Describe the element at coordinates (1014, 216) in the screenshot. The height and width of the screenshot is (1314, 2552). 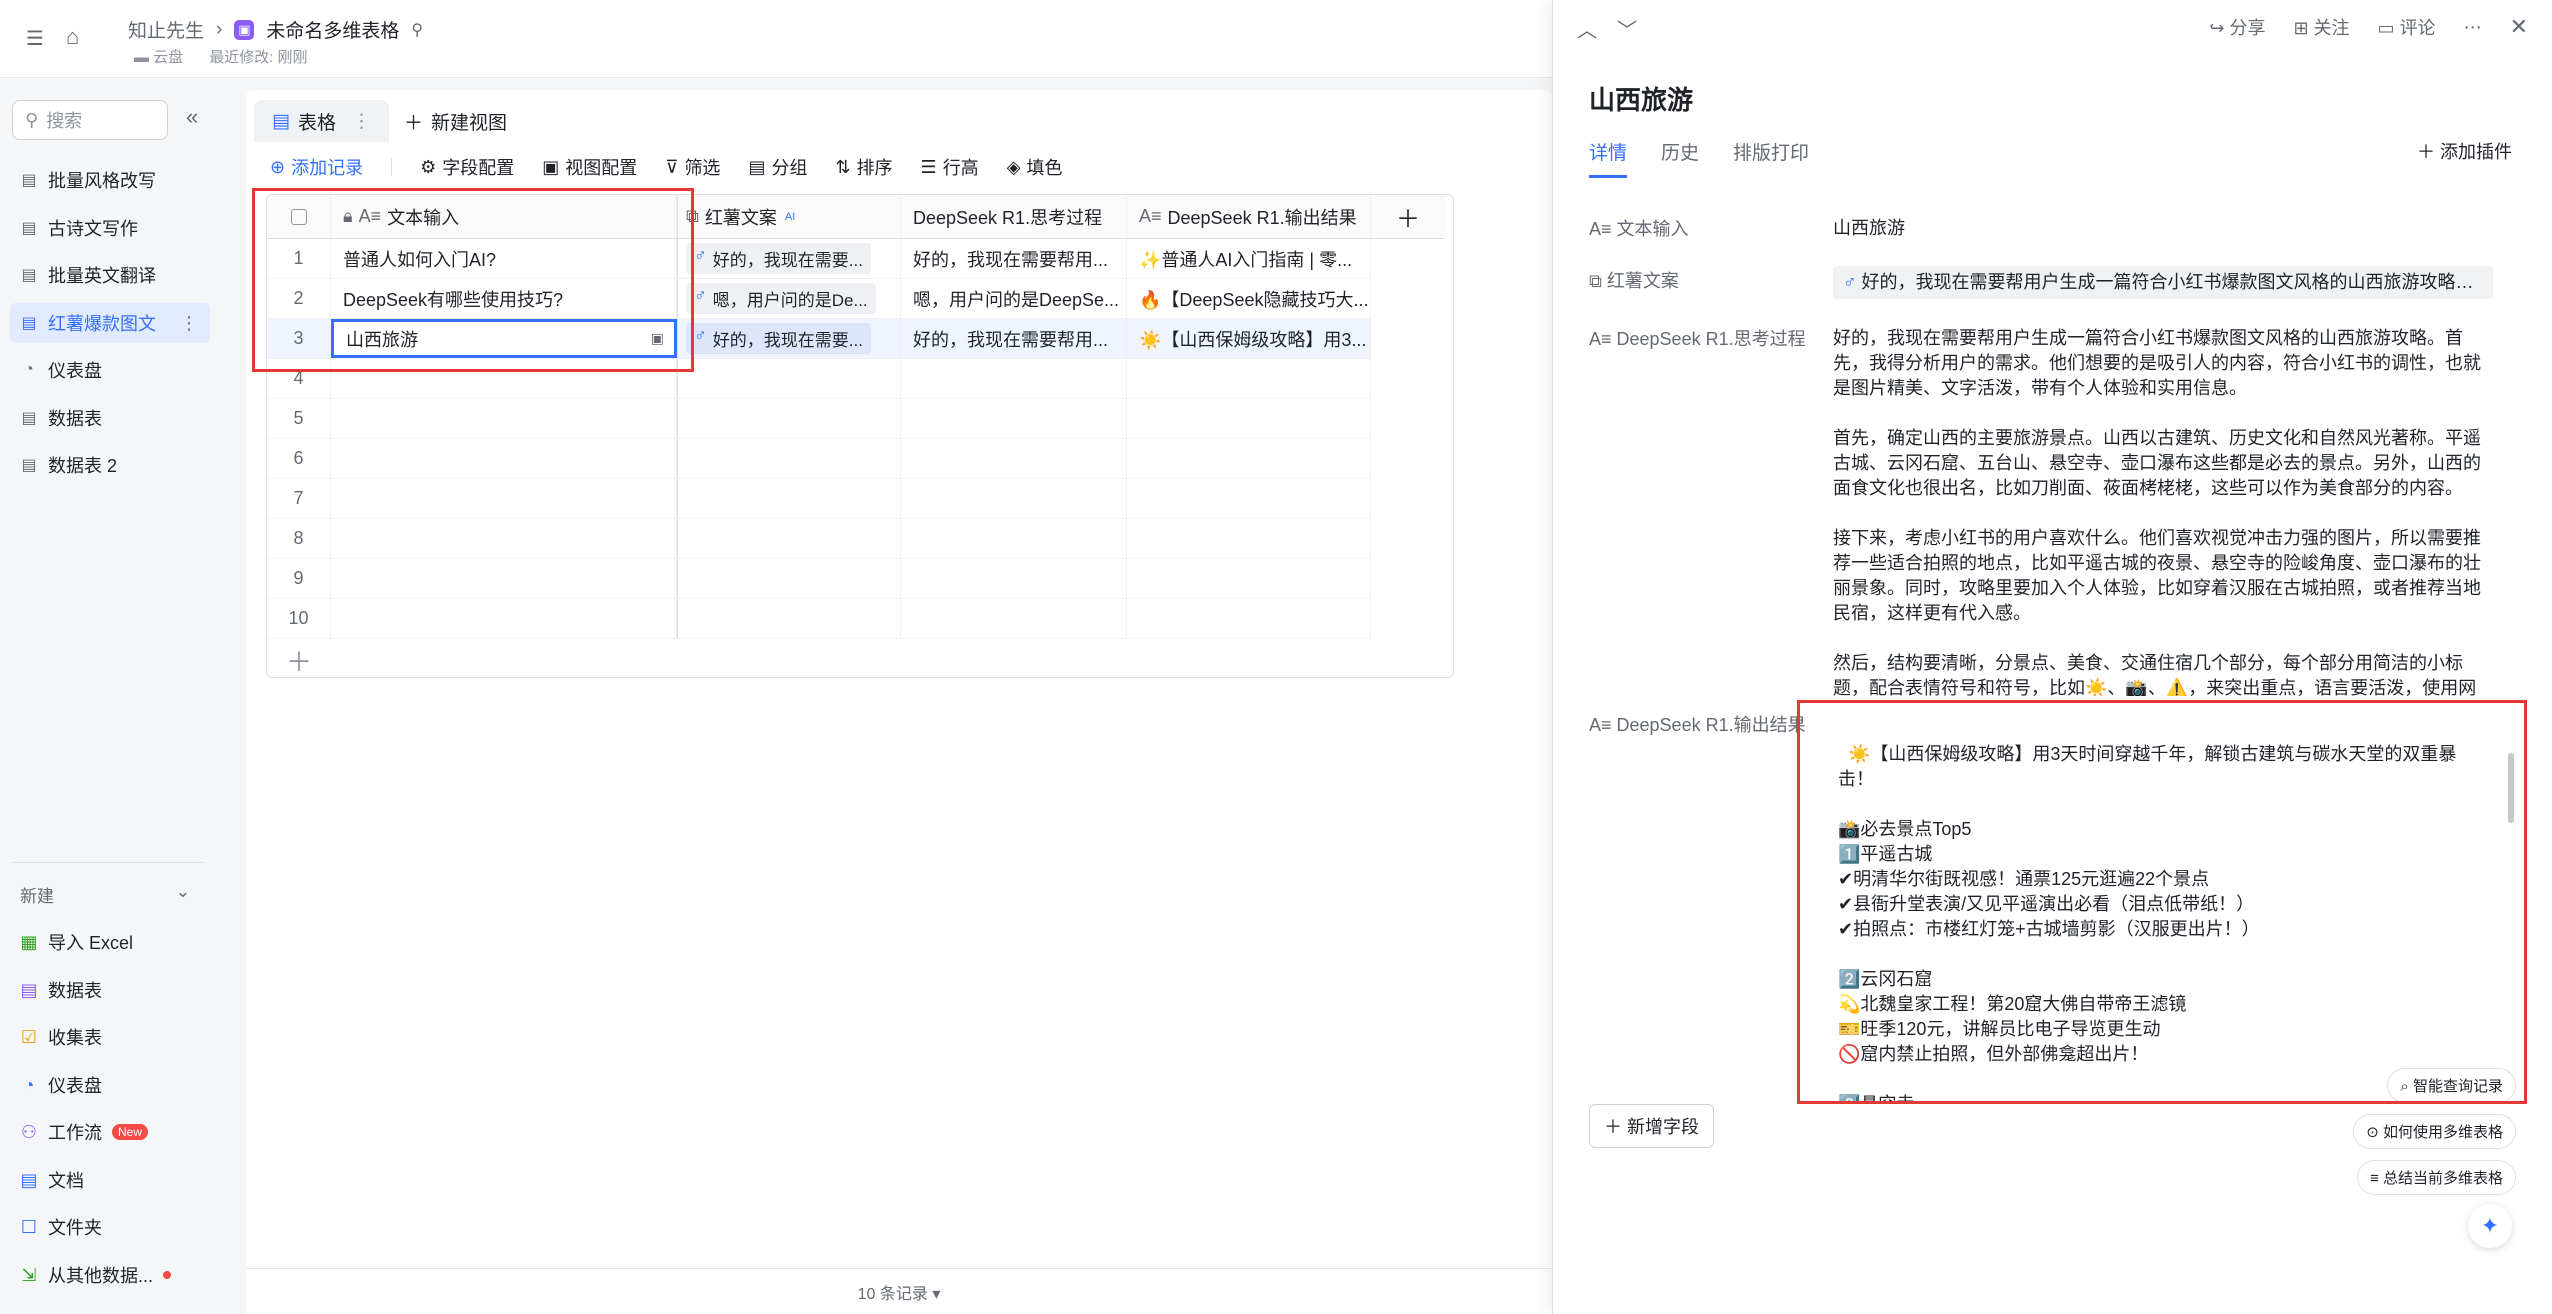
I see `column-header-think: DeepSeek R1.思考过程` at that location.